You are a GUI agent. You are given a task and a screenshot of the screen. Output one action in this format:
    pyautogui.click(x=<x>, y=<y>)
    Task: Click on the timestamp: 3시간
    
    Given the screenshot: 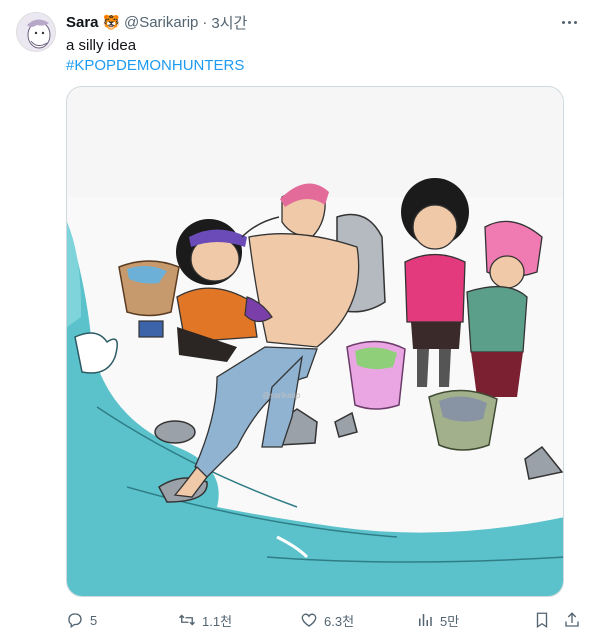 What is the action you would take?
    pyautogui.click(x=229, y=22)
    